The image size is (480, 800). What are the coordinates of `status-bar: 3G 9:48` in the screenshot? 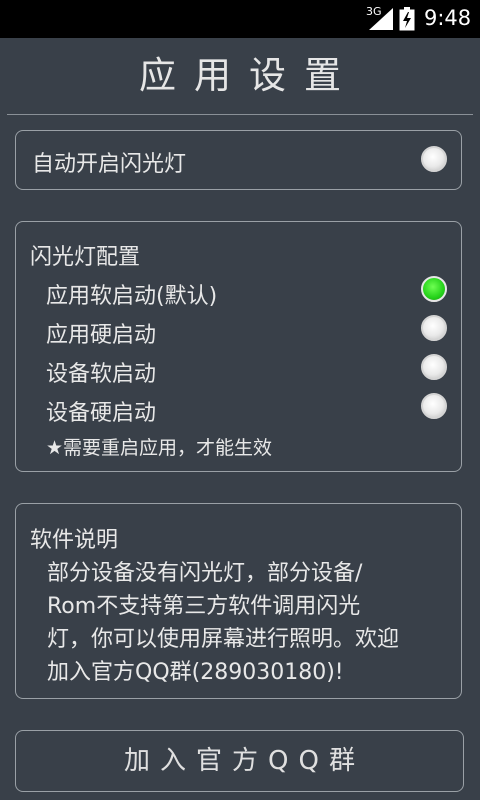 It's located at (240, 19).